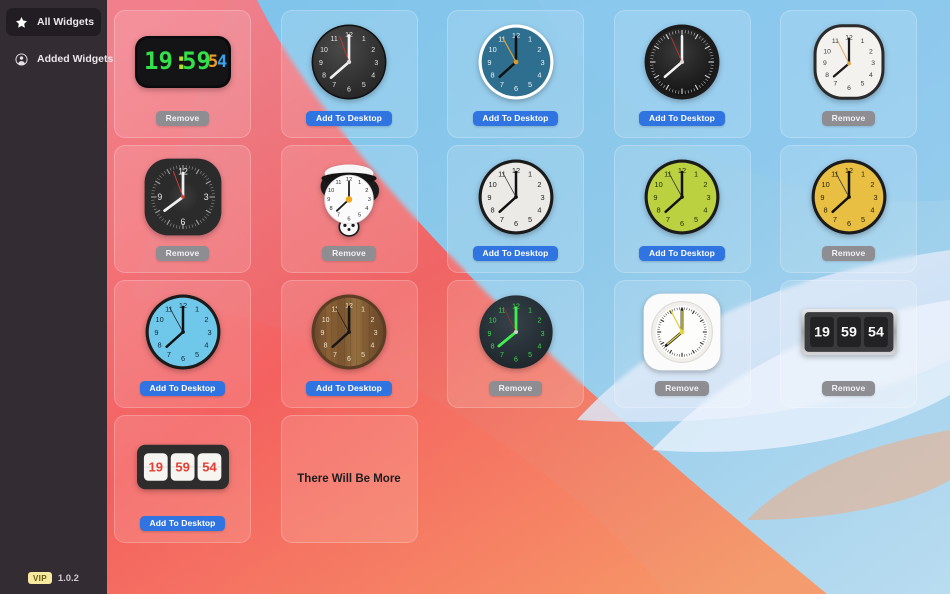 The width and height of the screenshot is (950, 594). I want to click on svg-text: 59, so click(196, 61).